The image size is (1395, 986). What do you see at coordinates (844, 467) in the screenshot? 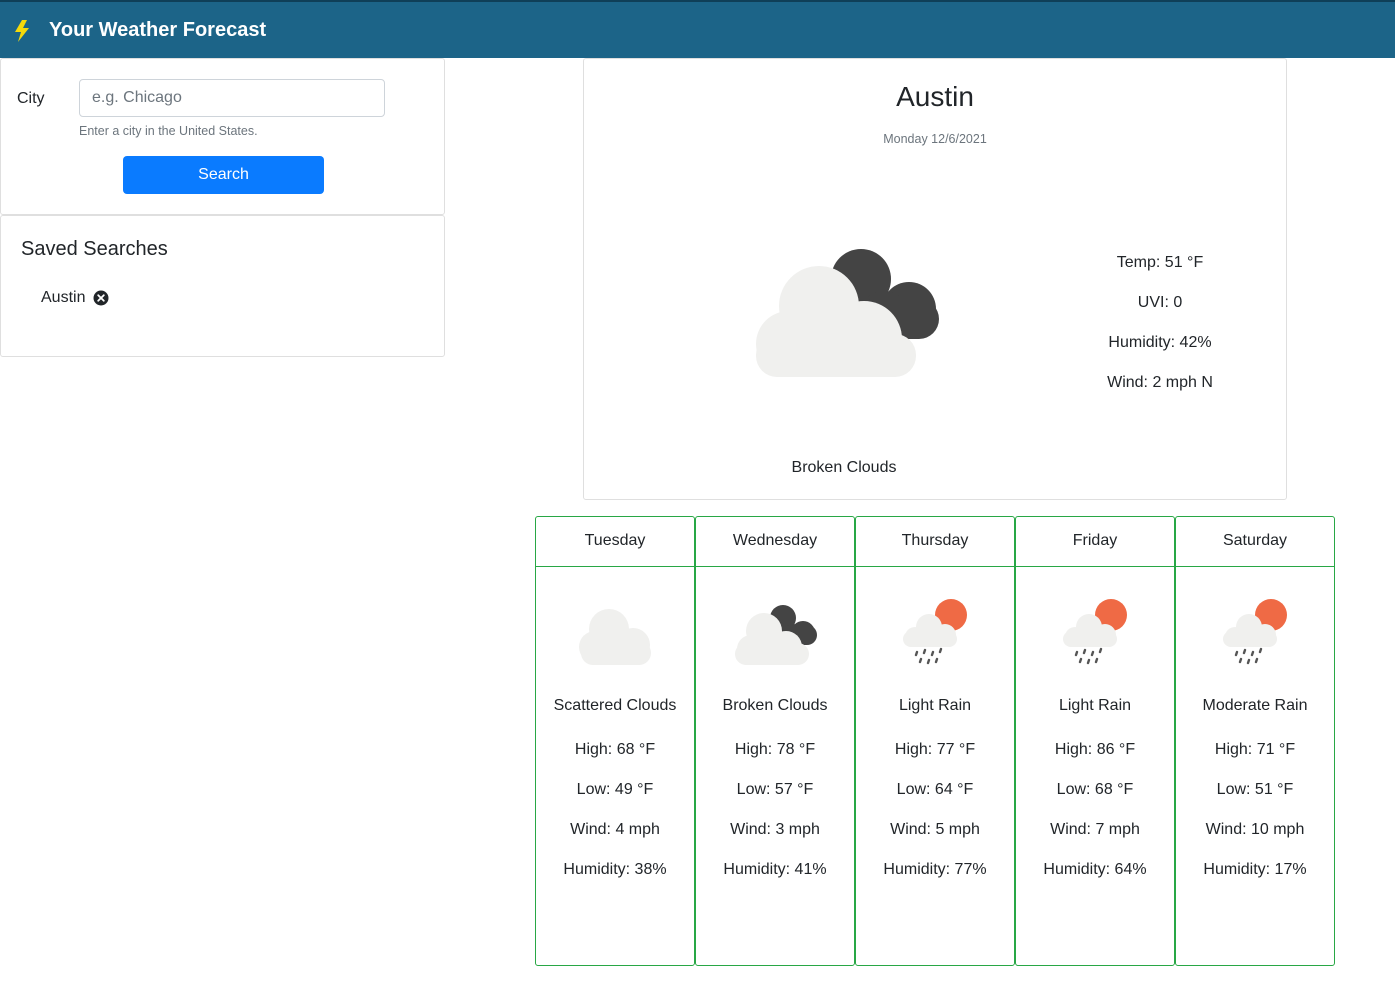
I see `current-description: Broken Clouds` at bounding box center [844, 467].